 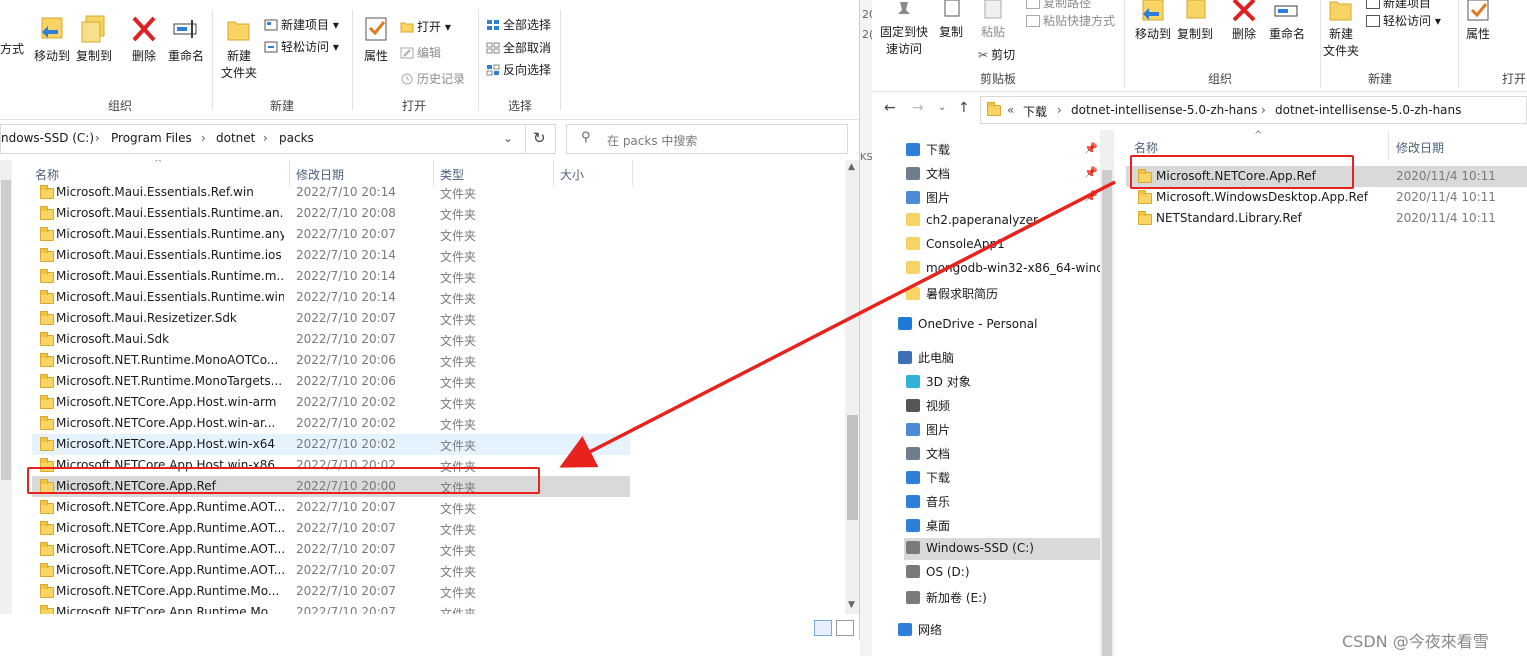 I want to click on table-row: Microsoft.Maui.Sdk 2022/7/10 20:07 文件夹, so click(x=331, y=339).